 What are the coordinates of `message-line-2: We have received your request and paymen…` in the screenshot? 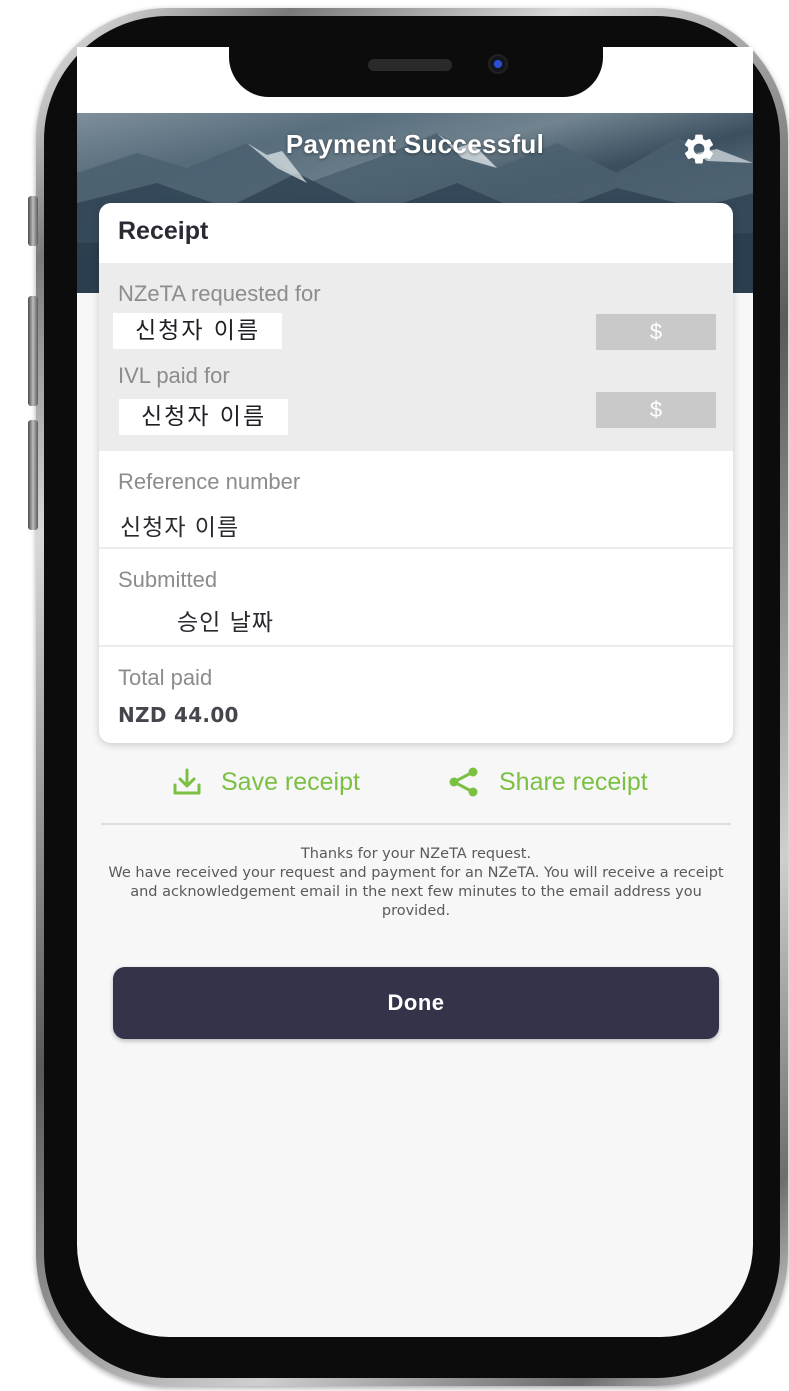 It's located at (416, 892).